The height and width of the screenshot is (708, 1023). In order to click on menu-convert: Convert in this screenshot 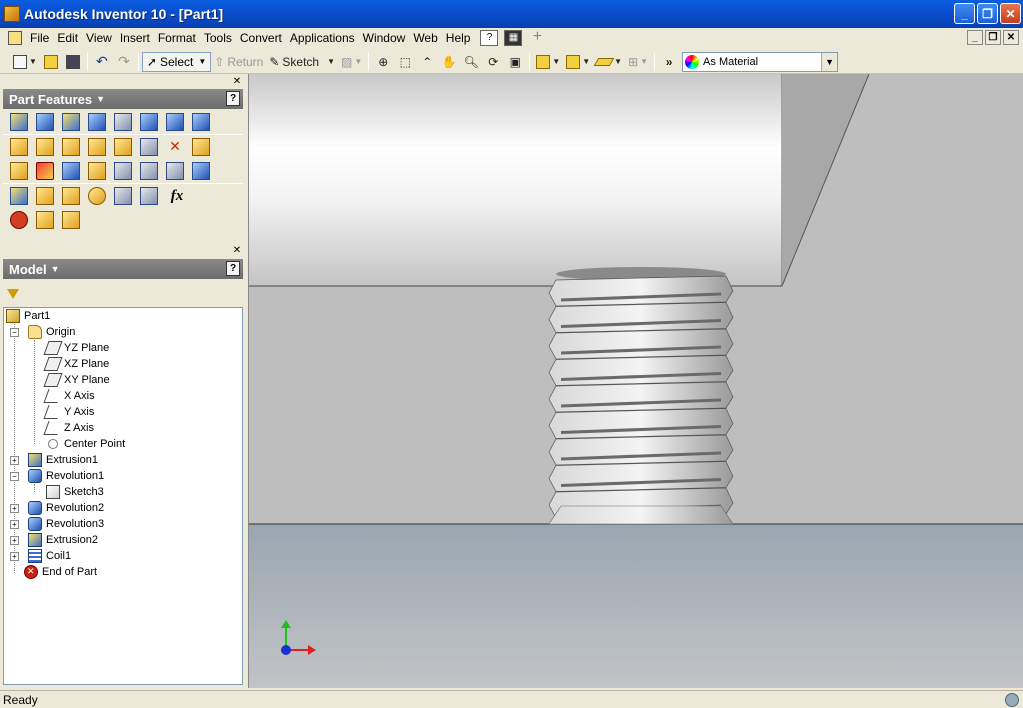, I will do `click(261, 38)`.